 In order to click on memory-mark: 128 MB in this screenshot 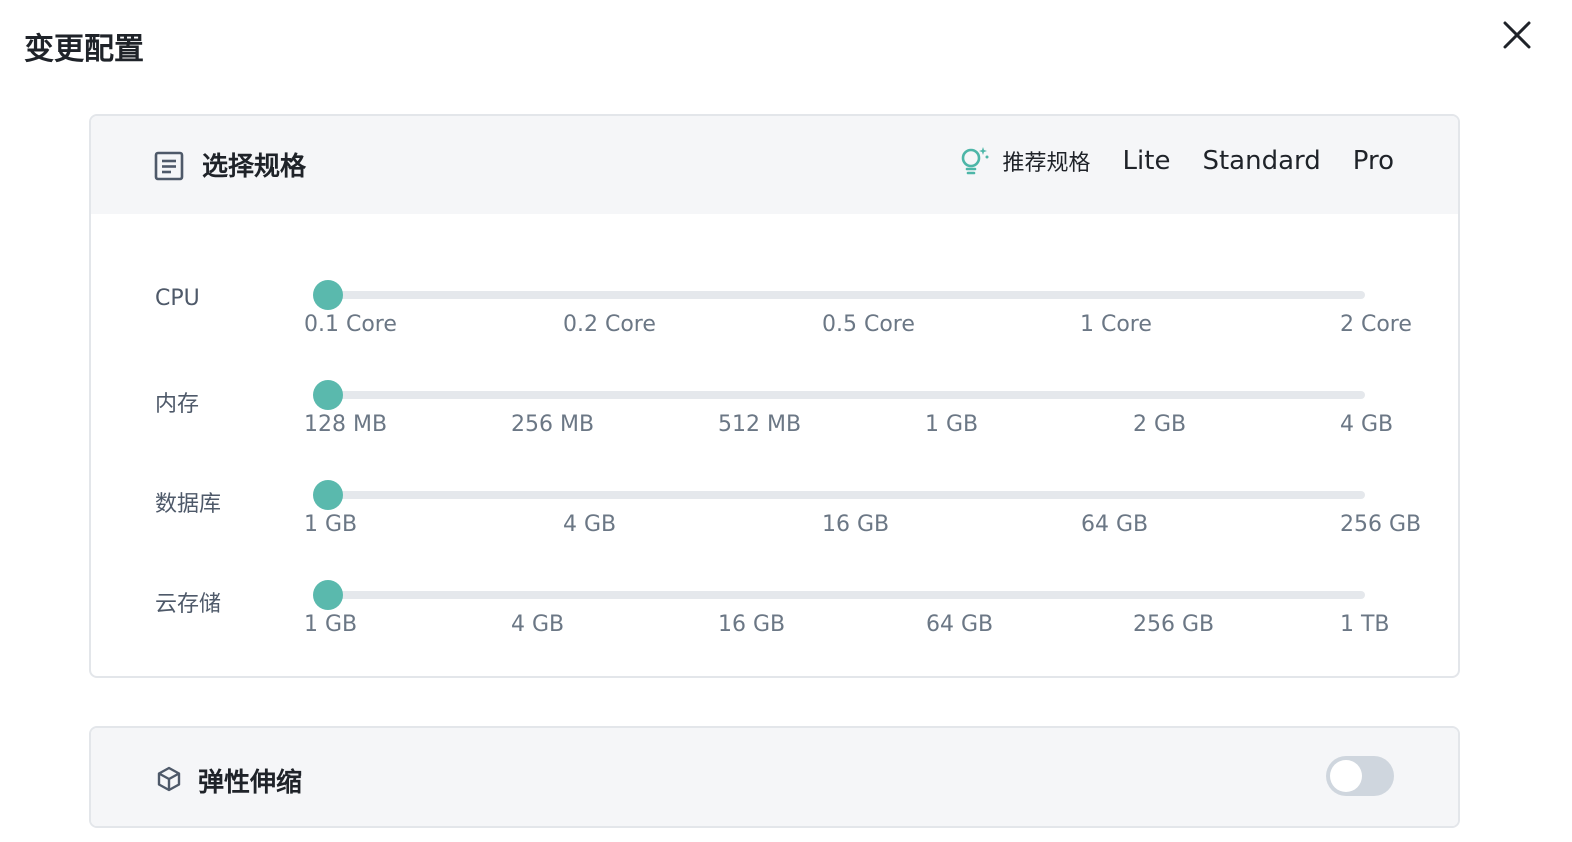, I will do `click(345, 424)`.